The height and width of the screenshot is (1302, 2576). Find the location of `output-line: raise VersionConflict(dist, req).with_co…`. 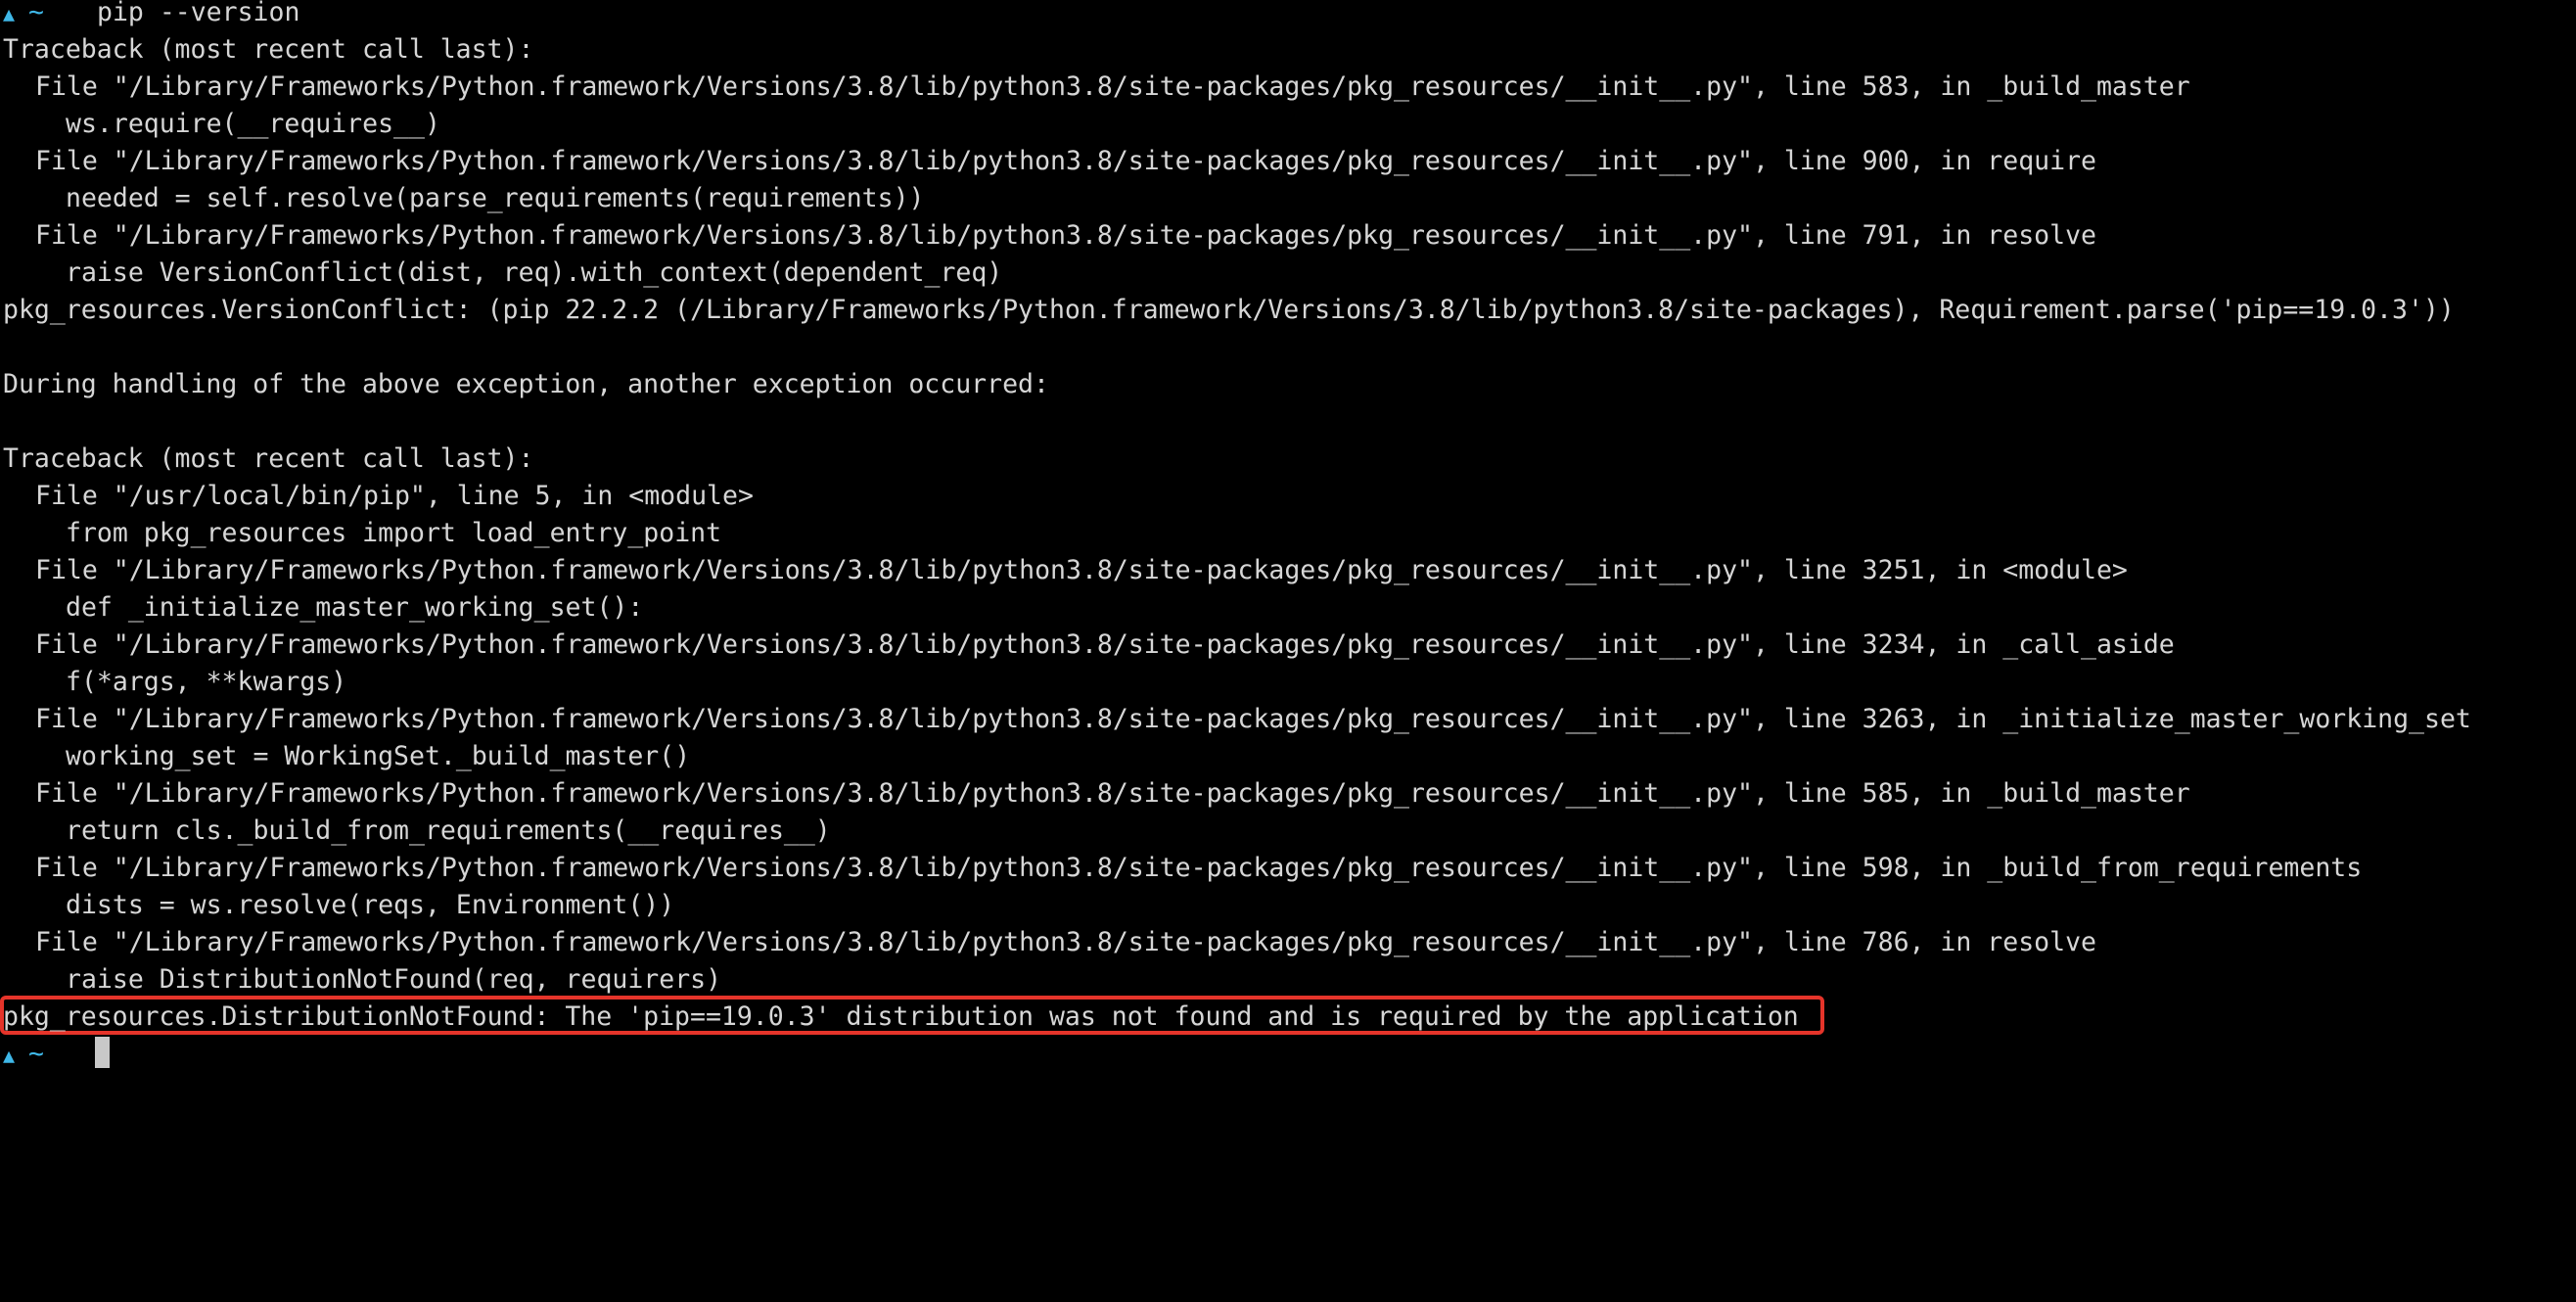

output-line: raise VersionConflict(dist, req).with_co… is located at coordinates (534, 272).